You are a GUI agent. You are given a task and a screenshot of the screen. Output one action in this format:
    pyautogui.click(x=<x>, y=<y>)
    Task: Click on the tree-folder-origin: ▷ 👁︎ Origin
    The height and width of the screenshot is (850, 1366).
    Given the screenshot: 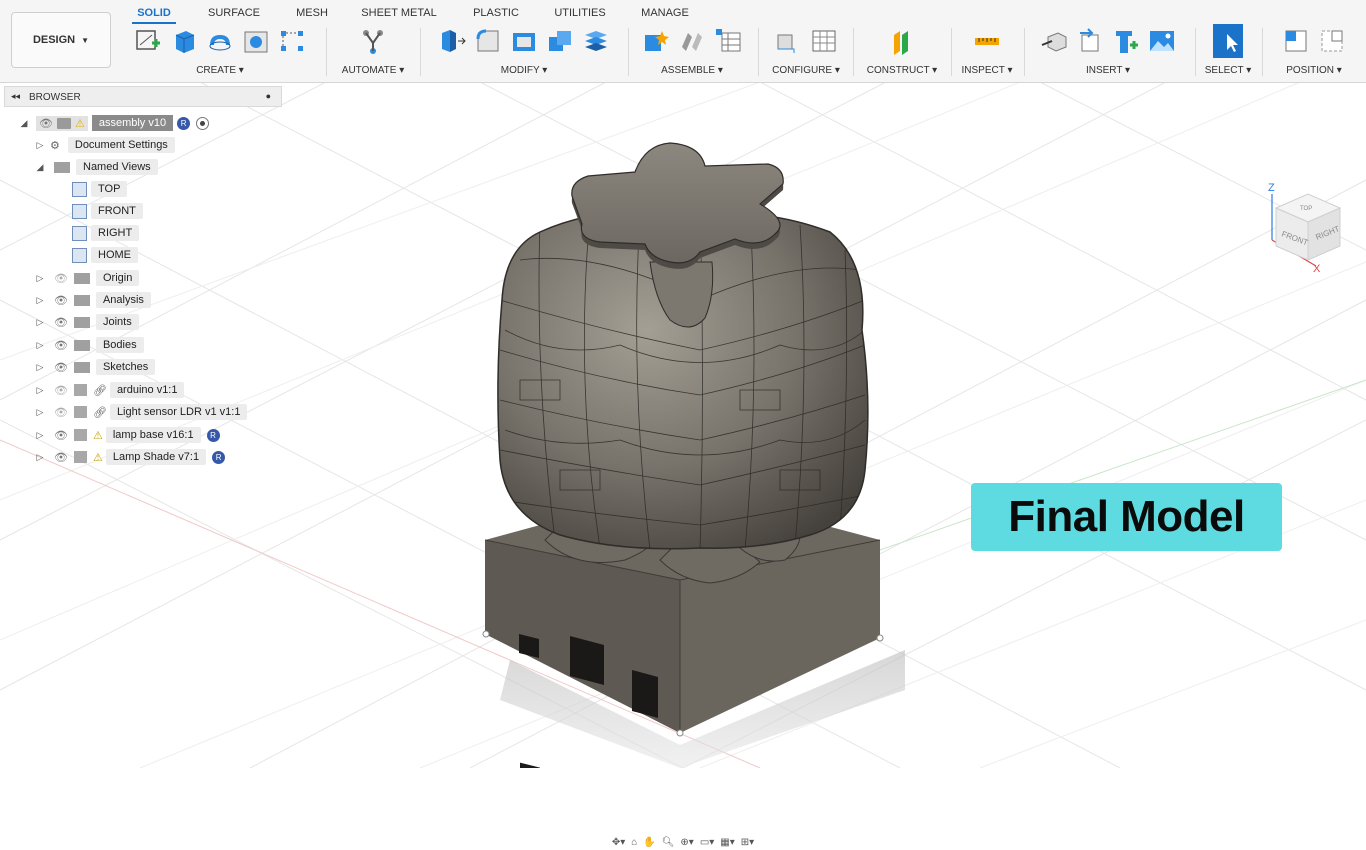 What is the action you would take?
    pyautogui.click(x=87, y=278)
    